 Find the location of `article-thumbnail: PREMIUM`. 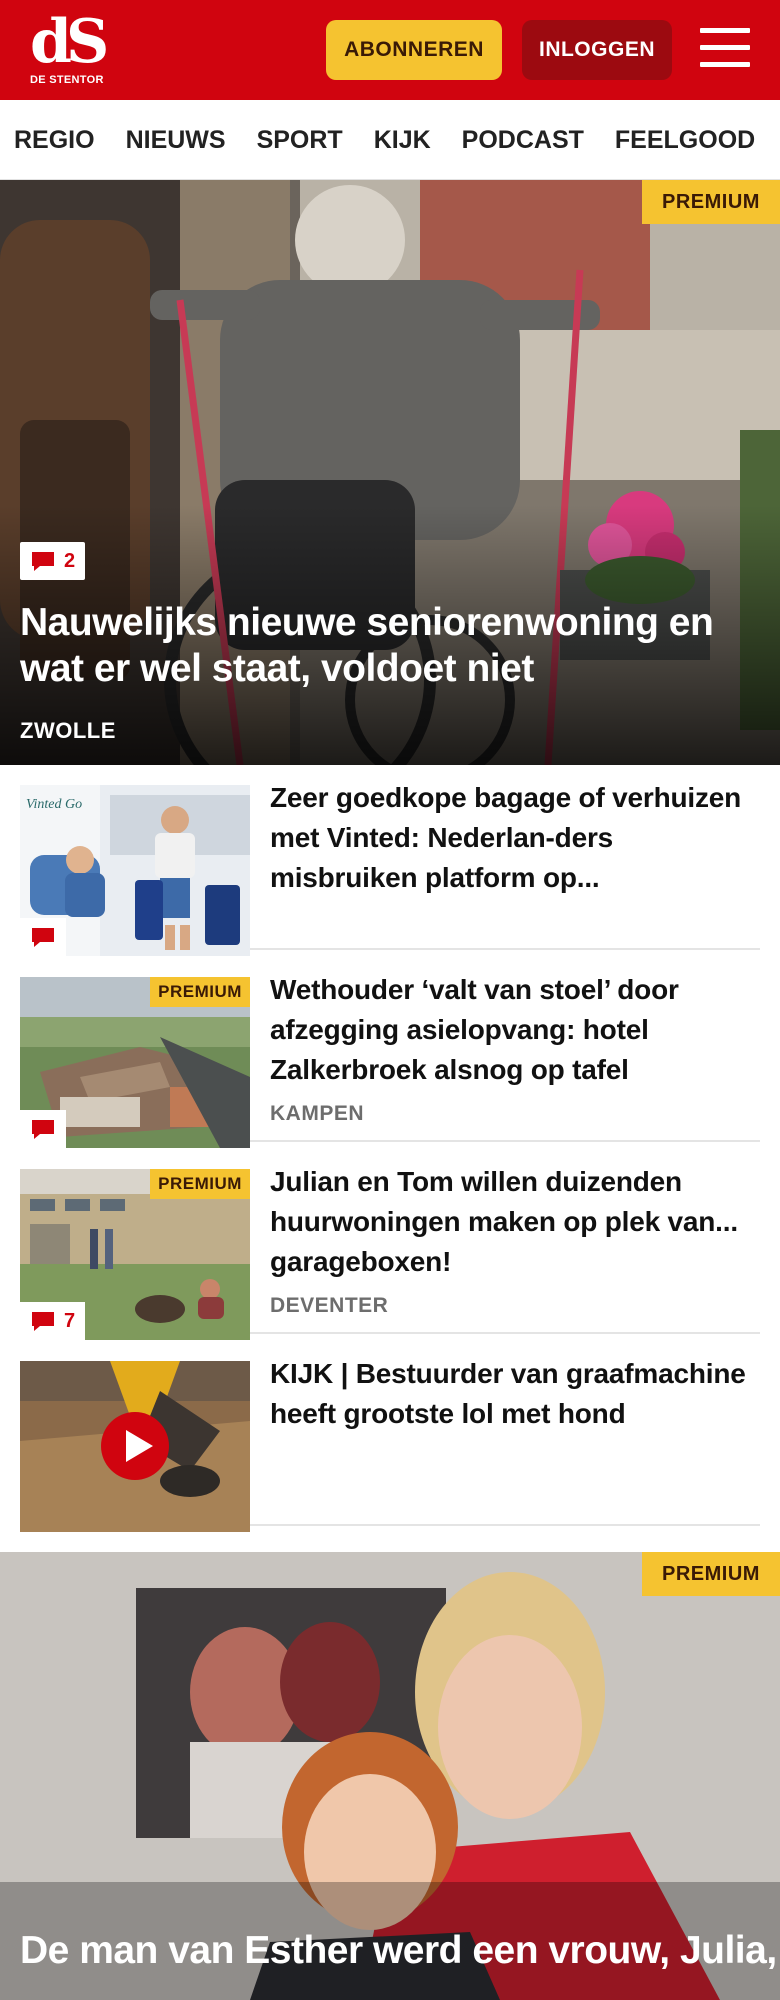

article-thumbnail: PREMIUM is located at coordinates (135, 1062).